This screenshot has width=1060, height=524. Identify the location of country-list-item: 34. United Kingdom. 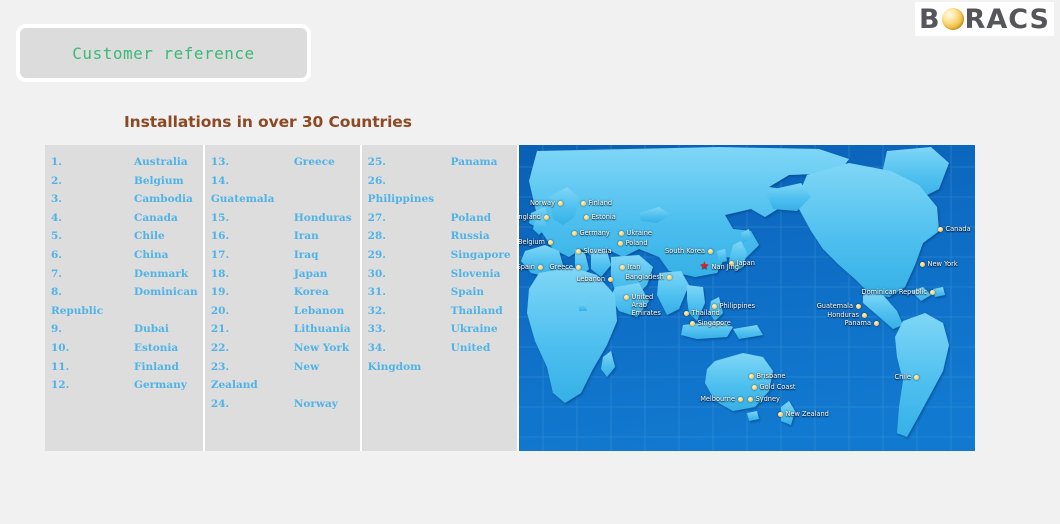
(440, 357).